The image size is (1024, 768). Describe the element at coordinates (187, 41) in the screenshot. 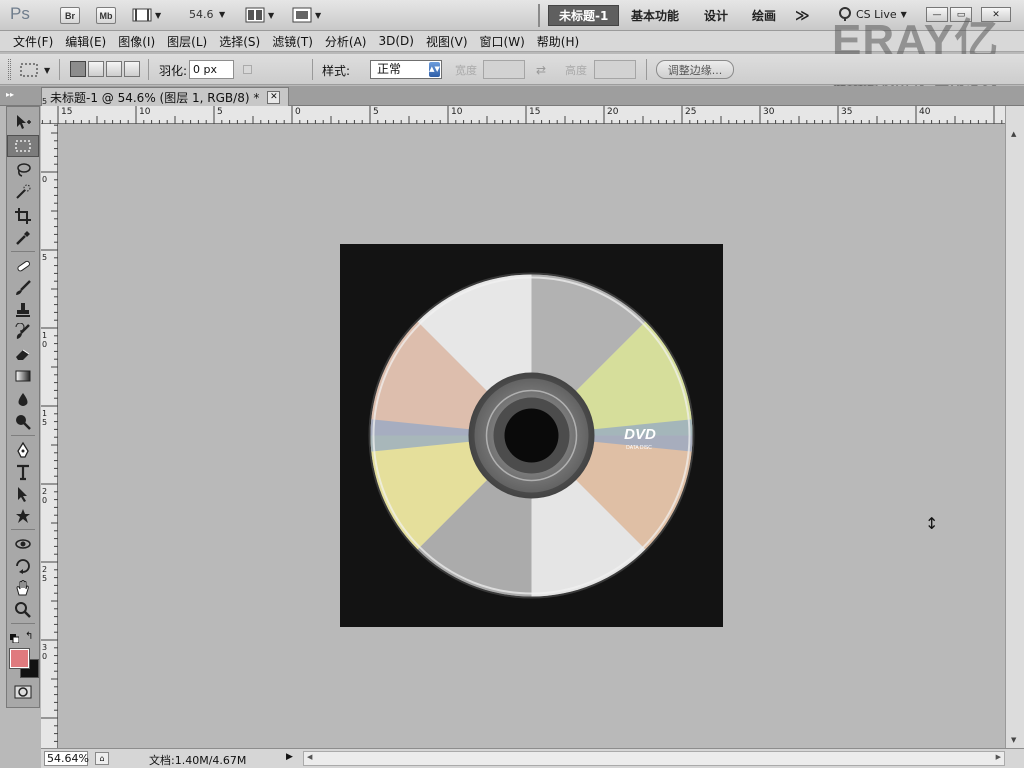

I see `menu-layer: 图层(L)` at that location.